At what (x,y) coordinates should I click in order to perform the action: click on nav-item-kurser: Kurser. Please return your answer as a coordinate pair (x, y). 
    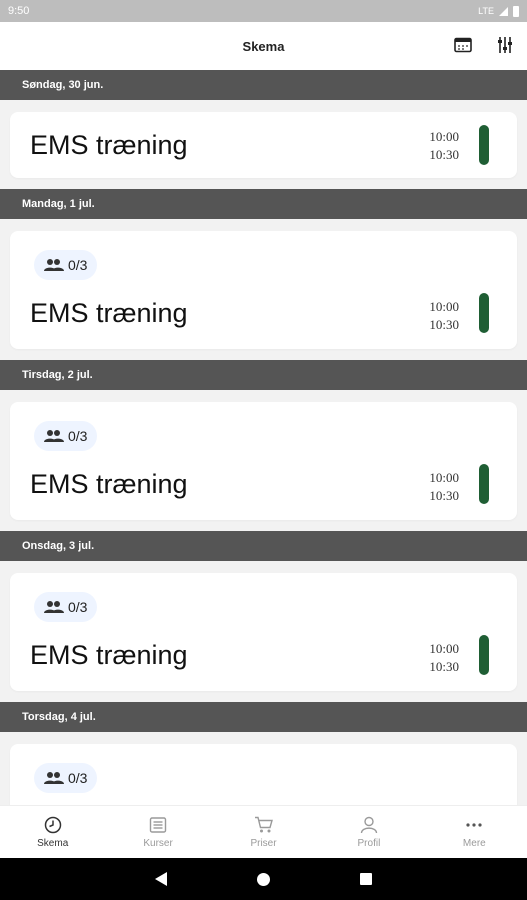
    Looking at the image, I should click on (157, 832).